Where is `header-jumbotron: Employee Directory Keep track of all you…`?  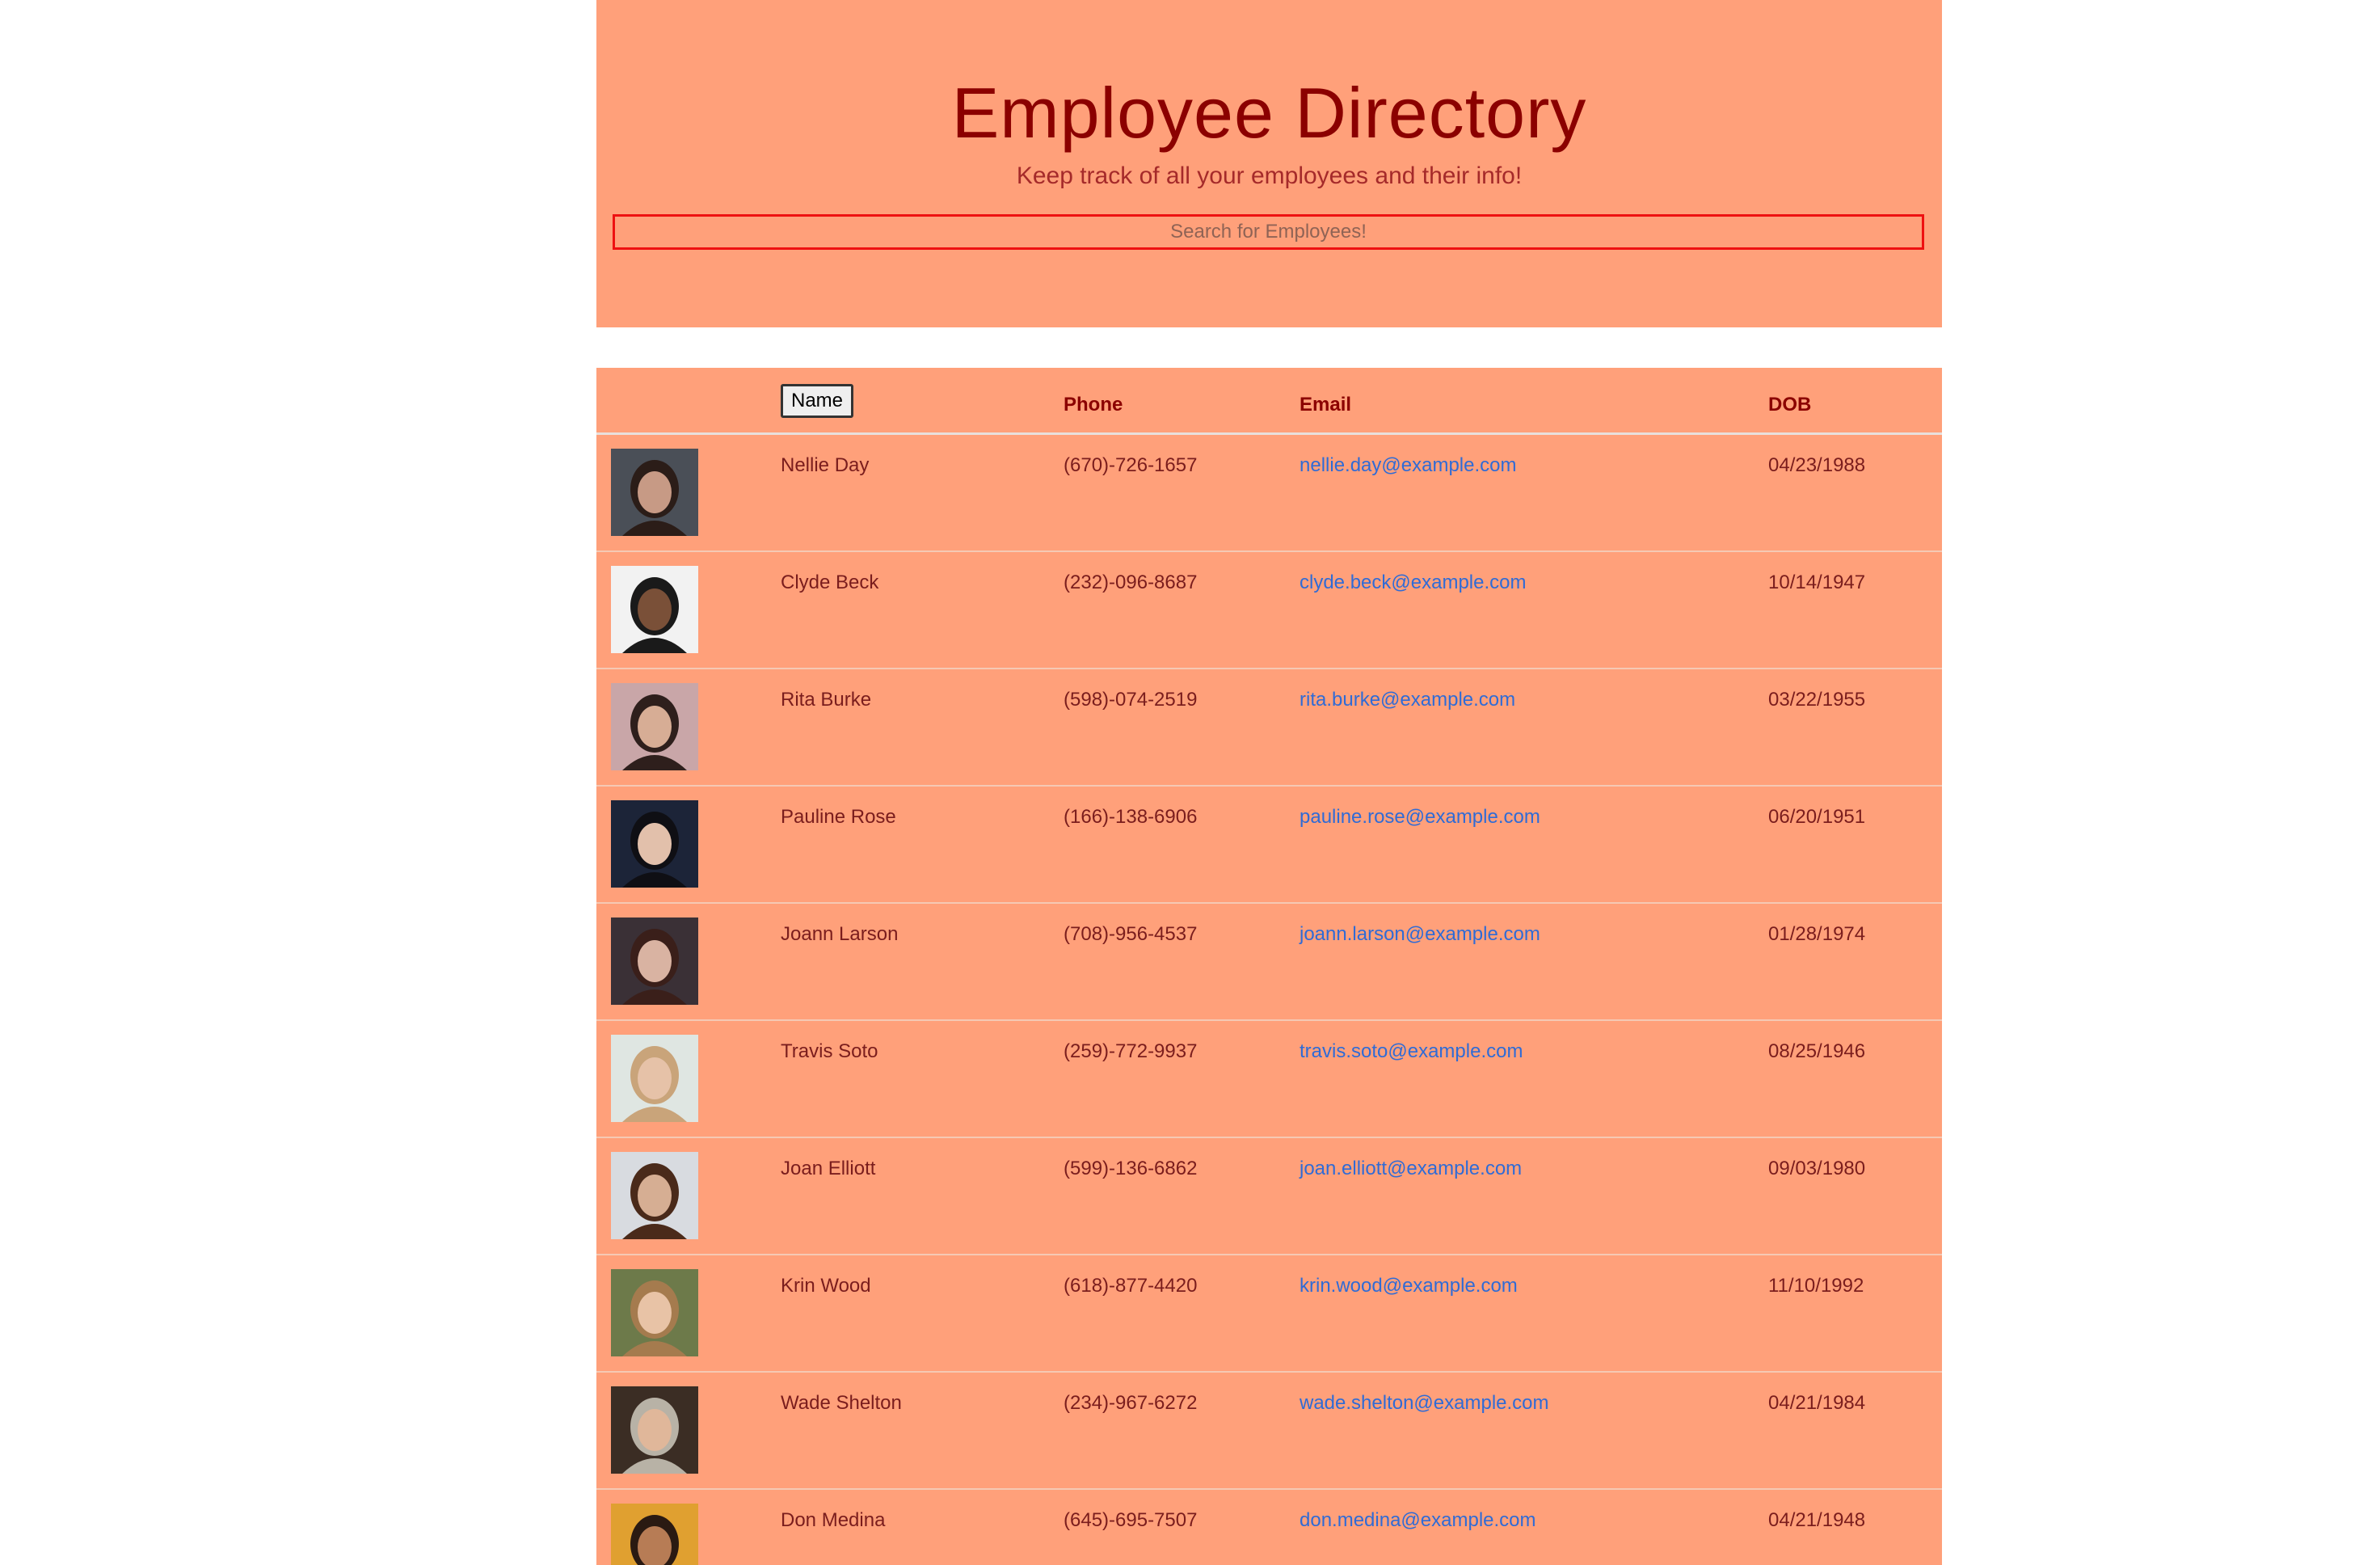
header-jumbotron: Employee Directory Keep track of all you… is located at coordinates (1269, 163).